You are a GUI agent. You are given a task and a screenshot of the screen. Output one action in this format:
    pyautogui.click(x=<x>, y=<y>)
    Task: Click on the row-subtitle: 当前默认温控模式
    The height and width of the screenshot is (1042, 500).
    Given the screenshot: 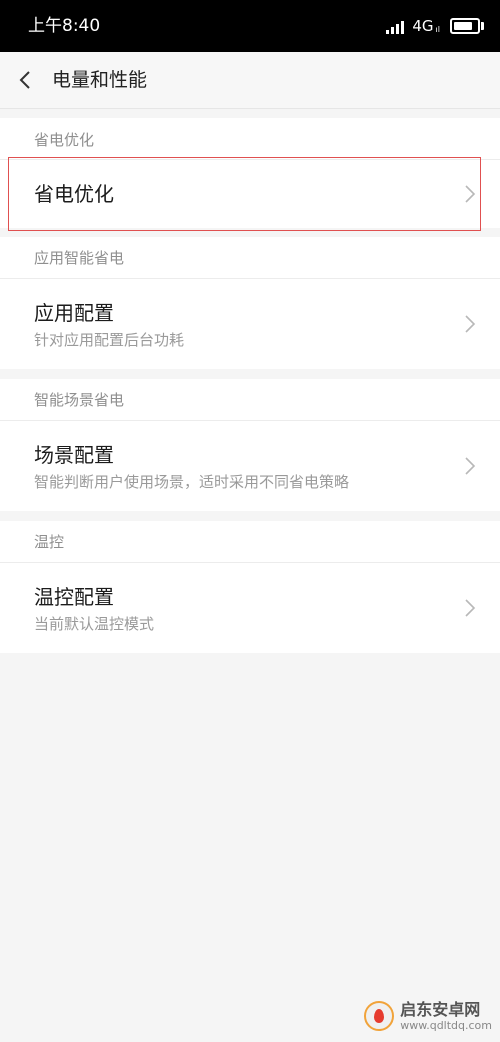 What is the action you would take?
    pyautogui.click(x=94, y=624)
    